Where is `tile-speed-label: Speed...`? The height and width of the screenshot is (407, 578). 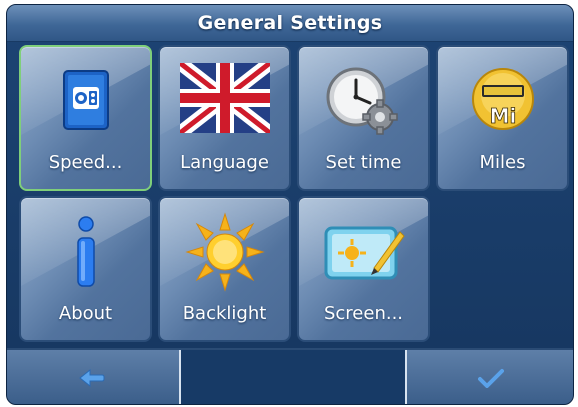 tile-speed-label: Speed... is located at coordinates (85, 162).